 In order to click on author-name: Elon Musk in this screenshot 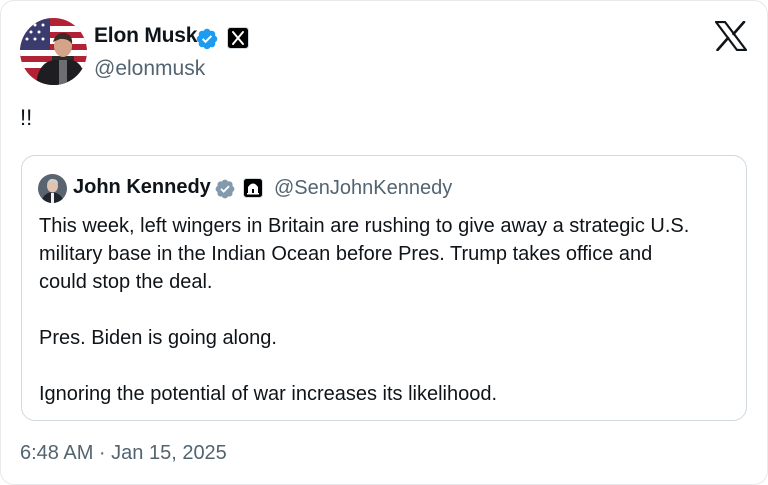, I will do `click(145, 36)`.